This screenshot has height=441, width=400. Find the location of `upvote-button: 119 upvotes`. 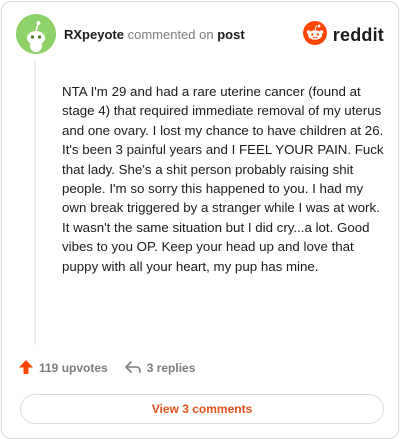

upvote-button: 119 upvotes is located at coordinates (63, 368).